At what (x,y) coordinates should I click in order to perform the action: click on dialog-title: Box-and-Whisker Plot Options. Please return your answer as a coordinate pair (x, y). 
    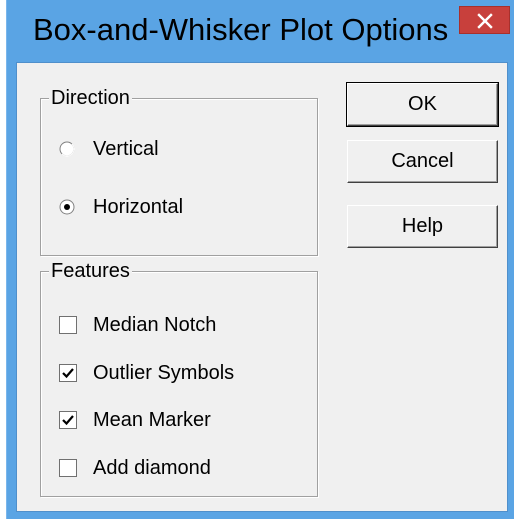
    Looking at the image, I should click on (241, 29).